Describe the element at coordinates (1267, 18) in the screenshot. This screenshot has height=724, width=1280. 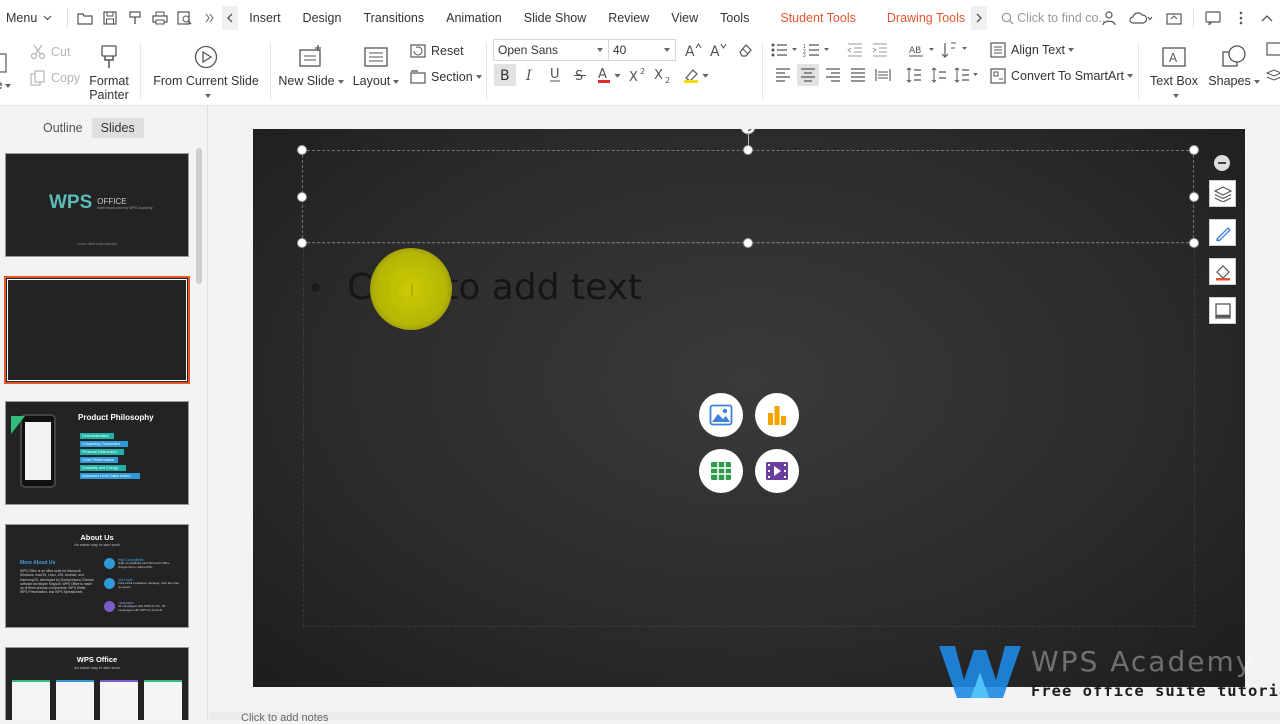
I see `collapse-ribbon-icon` at that location.